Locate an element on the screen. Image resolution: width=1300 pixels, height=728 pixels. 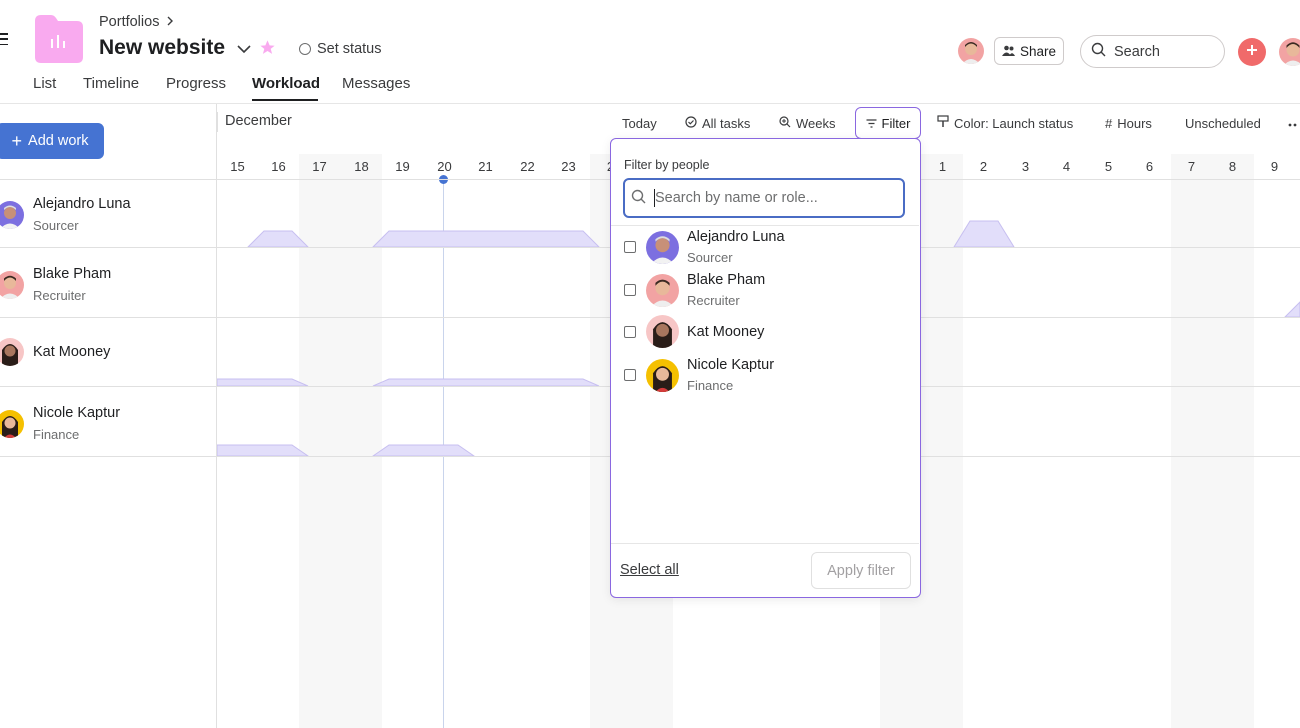
tab-timeline: Timeline is located at coordinates (111, 83).